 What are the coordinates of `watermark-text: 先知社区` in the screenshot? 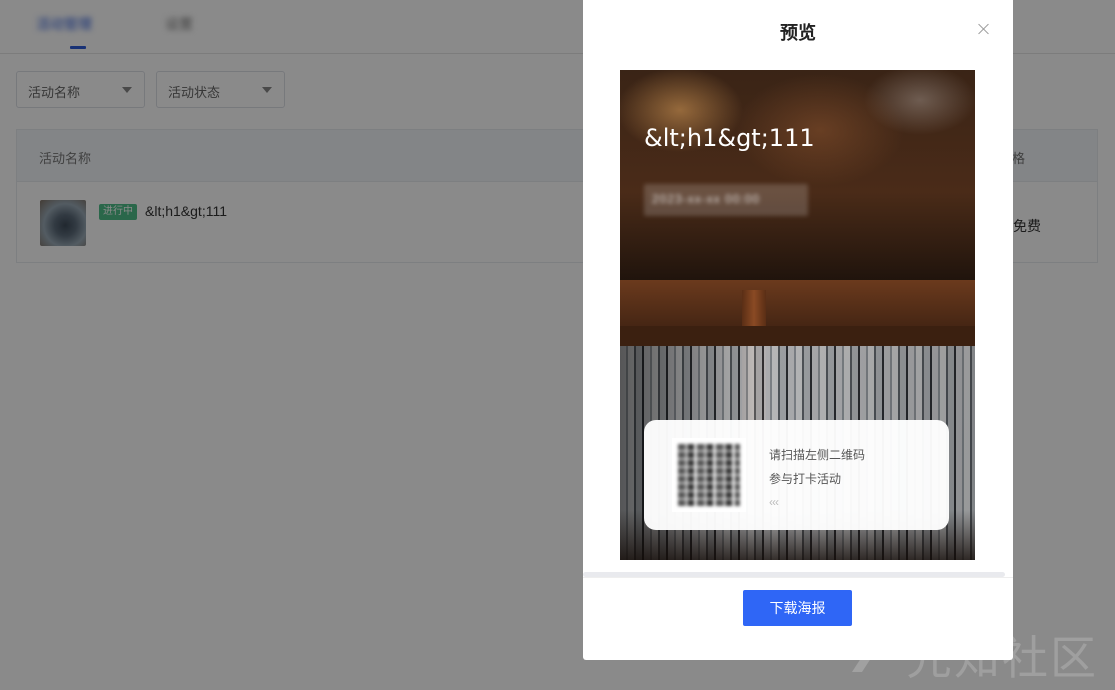 It's located at (973, 655).